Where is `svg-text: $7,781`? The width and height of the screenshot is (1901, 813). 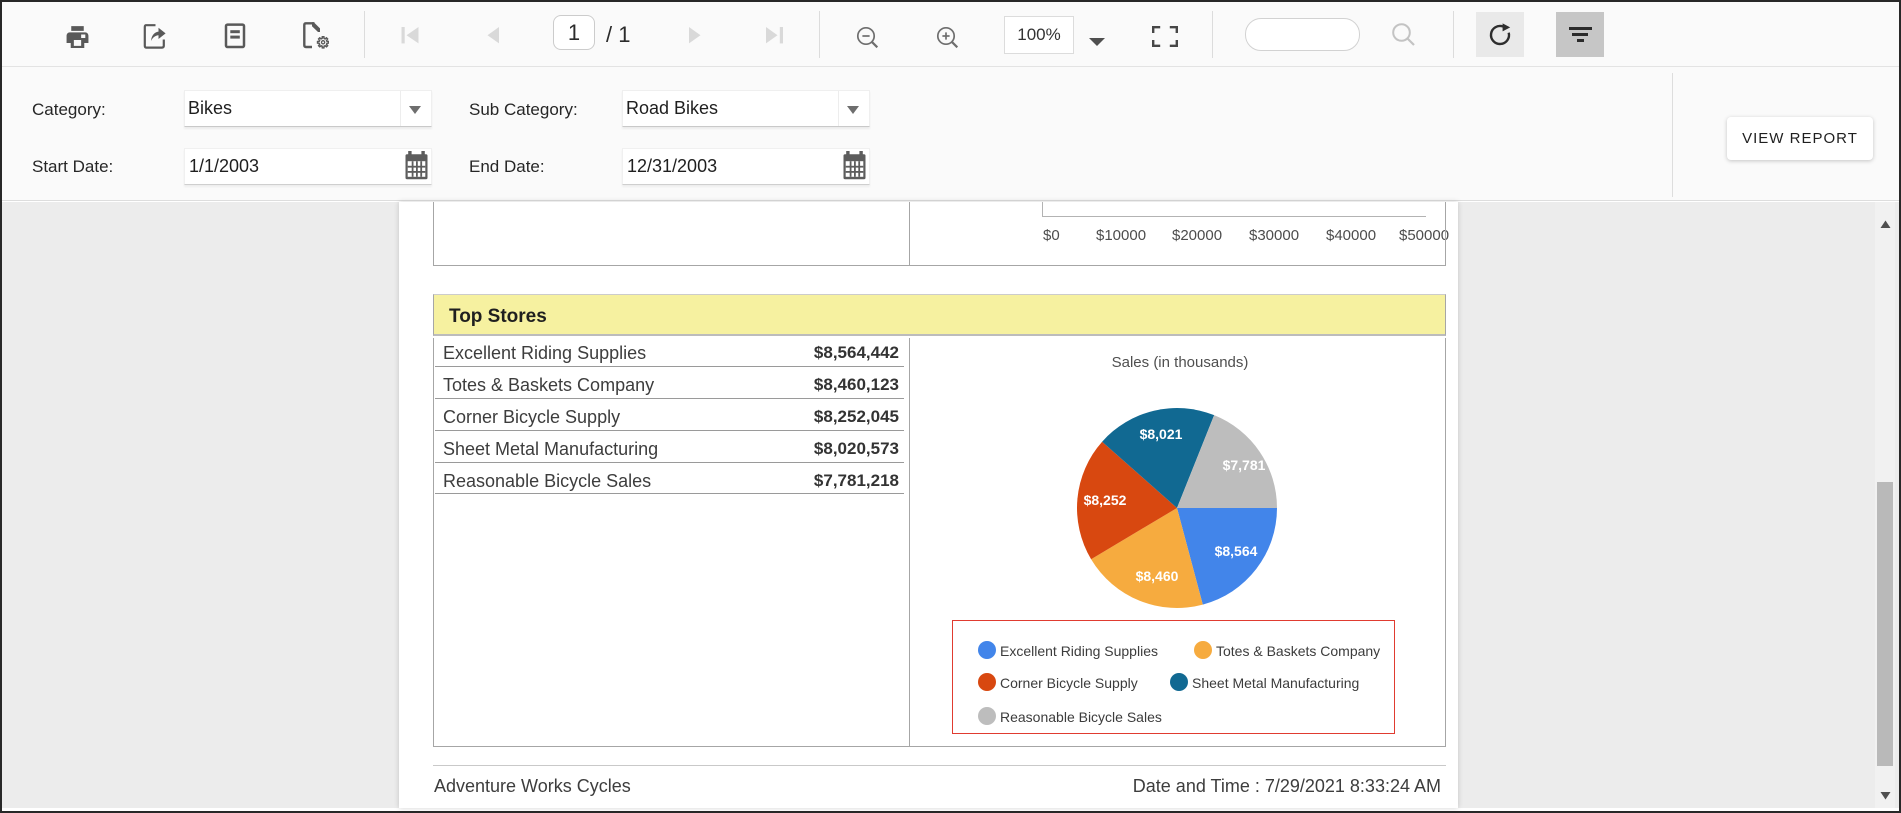 svg-text: $7,781 is located at coordinates (1244, 465).